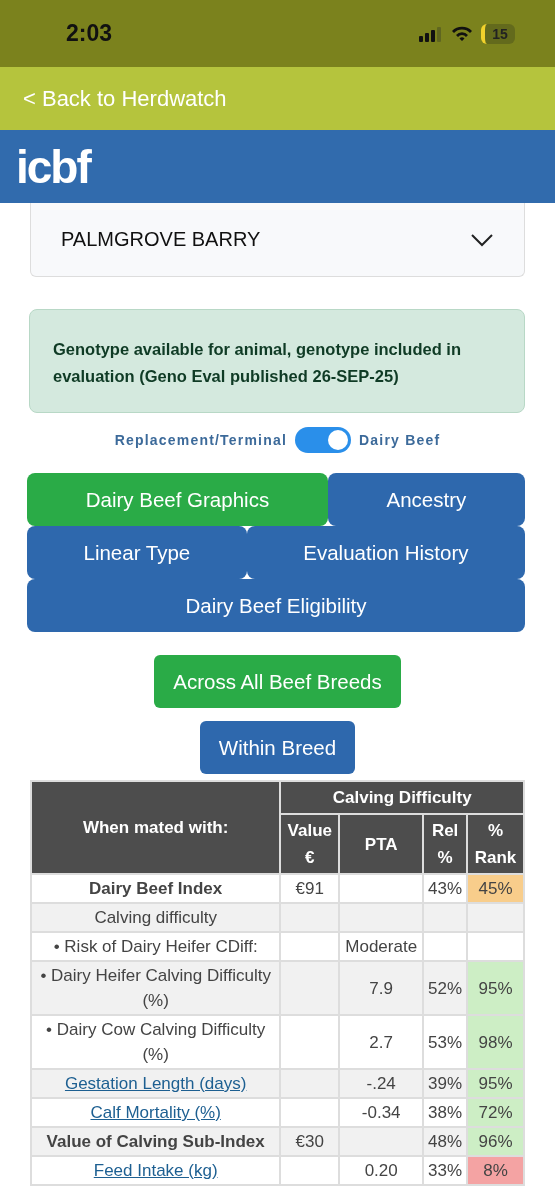 The image size is (555, 1200). I want to click on trait-link: Gestation Length (days), so click(155, 1083).